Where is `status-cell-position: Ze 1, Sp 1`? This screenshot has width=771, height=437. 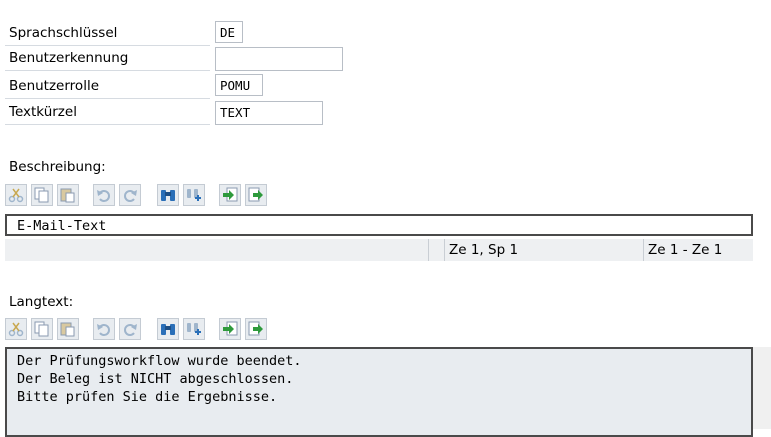
status-cell-position: Ze 1, Sp 1 is located at coordinates (543, 250).